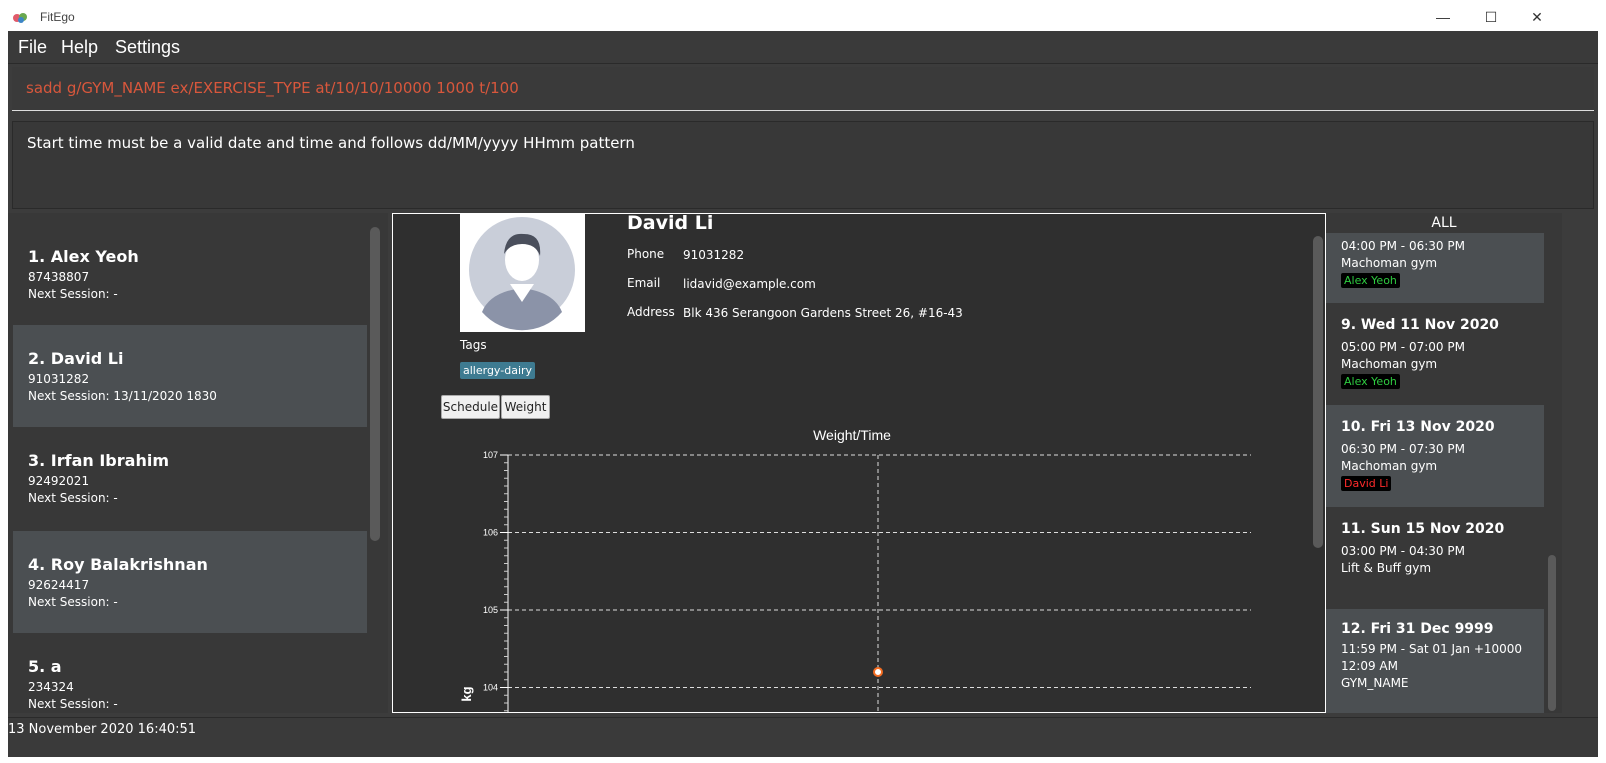 The height and width of the screenshot is (763, 1606). I want to click on session-time: 06:30 PM - 07:30 PM, so click(1403, 449).